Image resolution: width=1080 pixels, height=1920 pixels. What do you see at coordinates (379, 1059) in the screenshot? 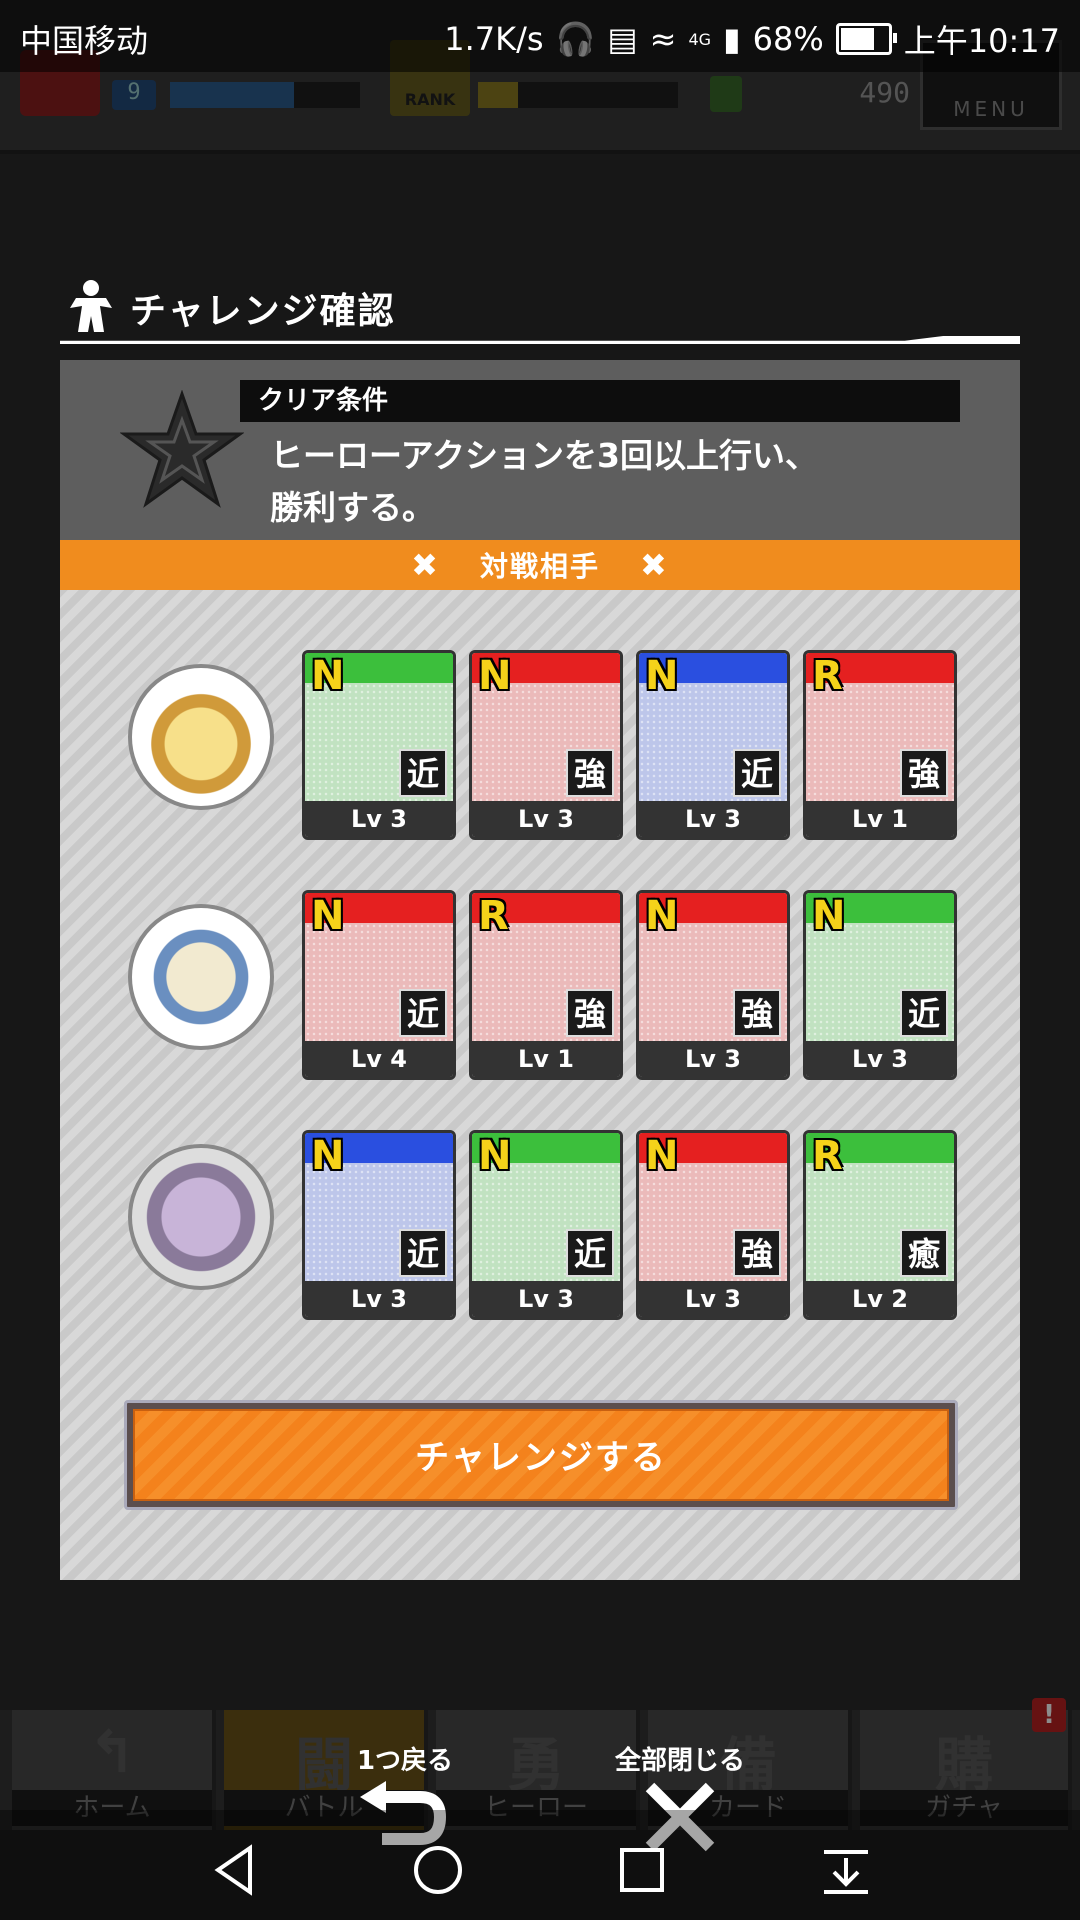
I see `card-level: Lv 4` at bounding box center [379, 1059].